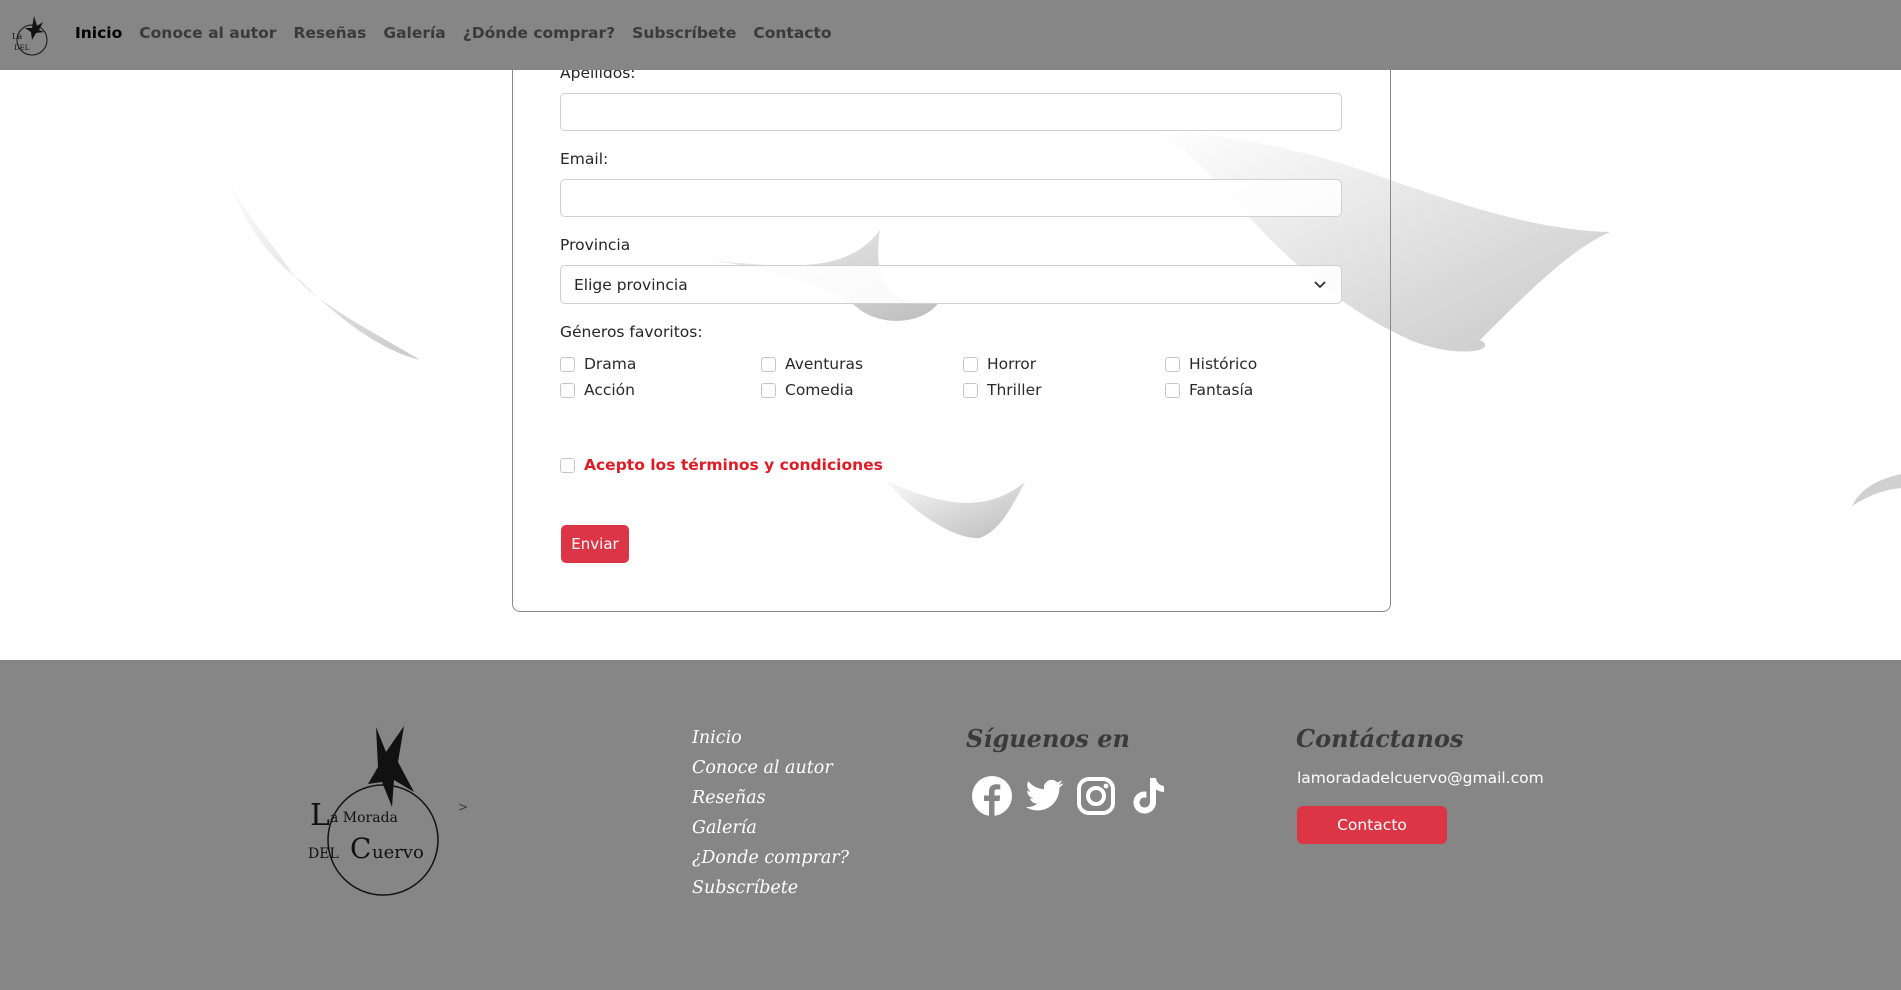  What do you see at coordinates (631, 332) in the screenshot?
I see `generos-label: Géneros favoritos:` at bounding box center [631, 332].